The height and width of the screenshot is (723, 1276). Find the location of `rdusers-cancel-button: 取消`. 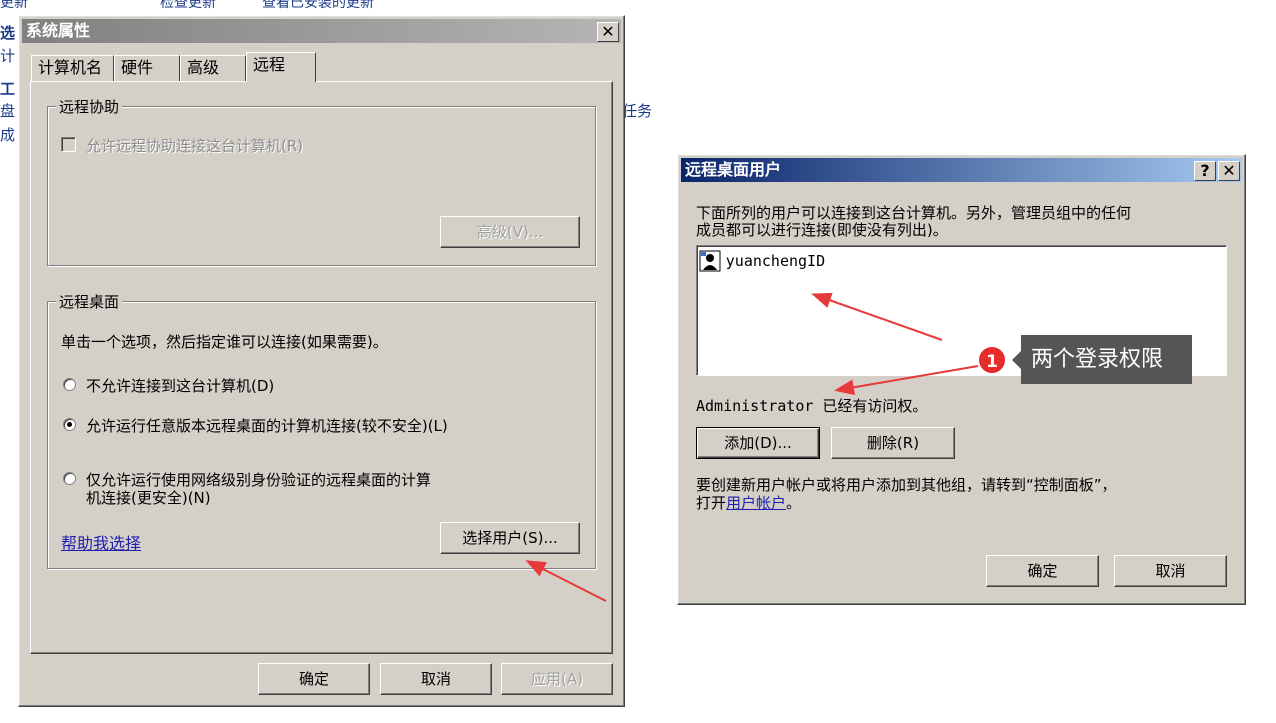

rdusers-cancel-button: 取消 is located at coordinates (1170, 571).